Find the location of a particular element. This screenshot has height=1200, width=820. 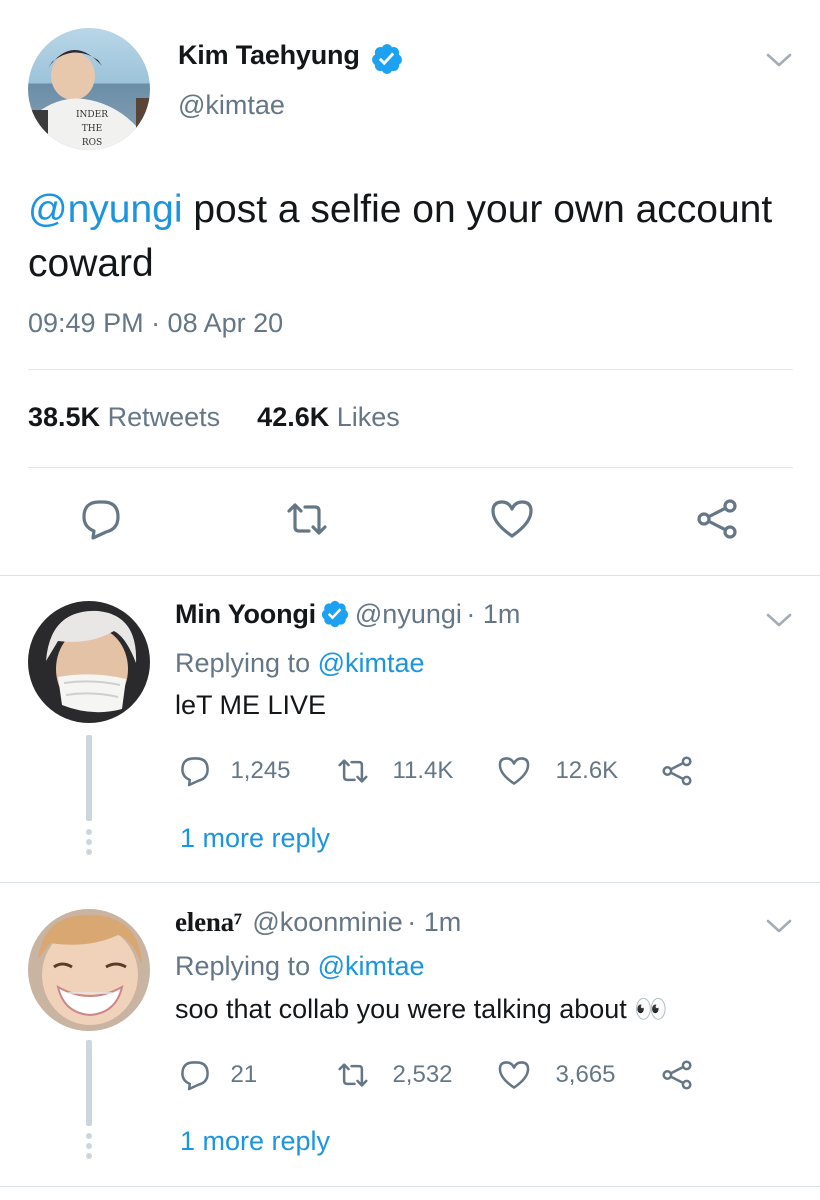

author-handle: @kimtae is located at coordinates (231, 105).